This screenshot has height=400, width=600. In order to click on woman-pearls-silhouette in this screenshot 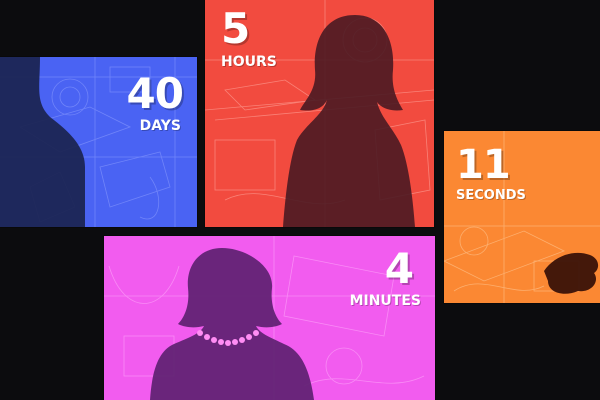, I will do `click(232, 324)`.